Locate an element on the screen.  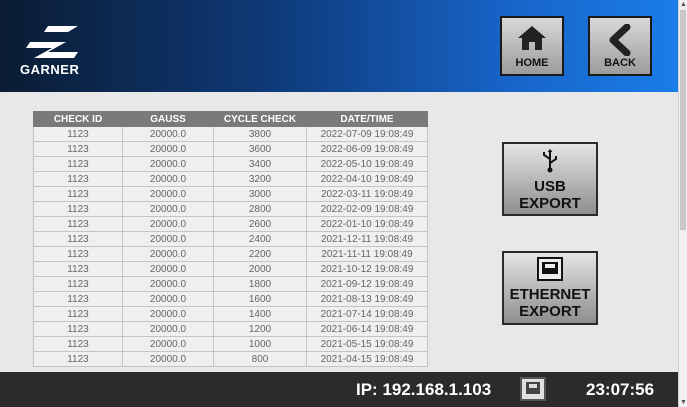
cell-cycle-check: 3600 is located at coordinates (260, 149).